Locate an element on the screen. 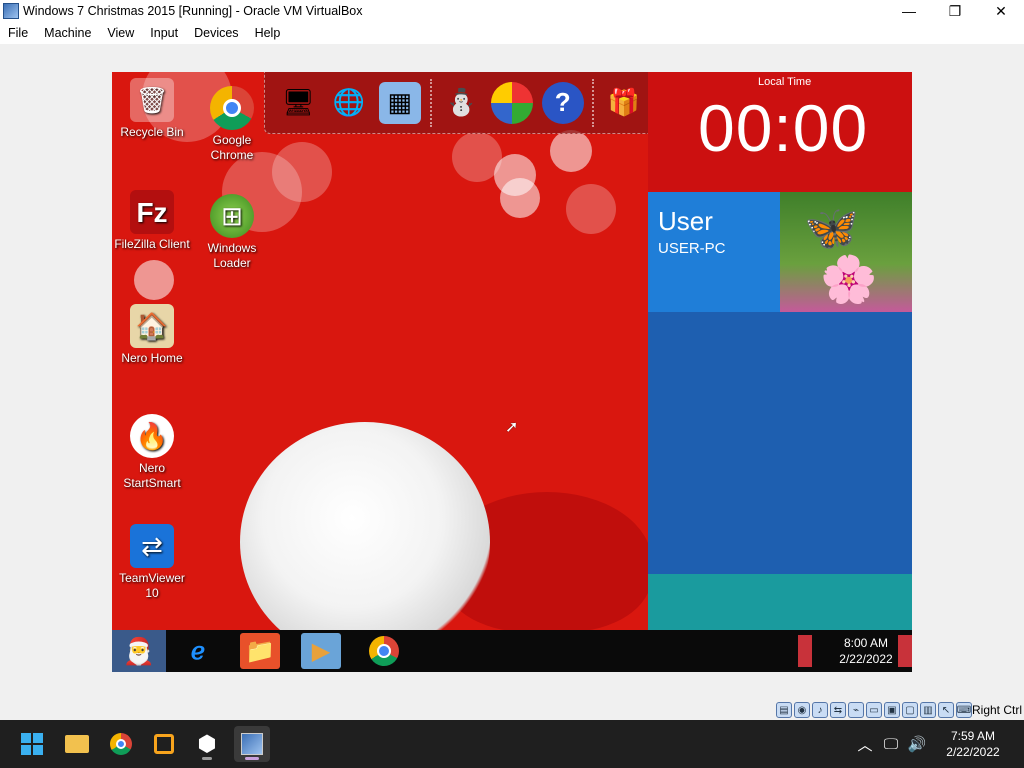 The height and width of the screenshot is (768, 1024). santa-icon: 🎅 is located at coordinates (139, 650).